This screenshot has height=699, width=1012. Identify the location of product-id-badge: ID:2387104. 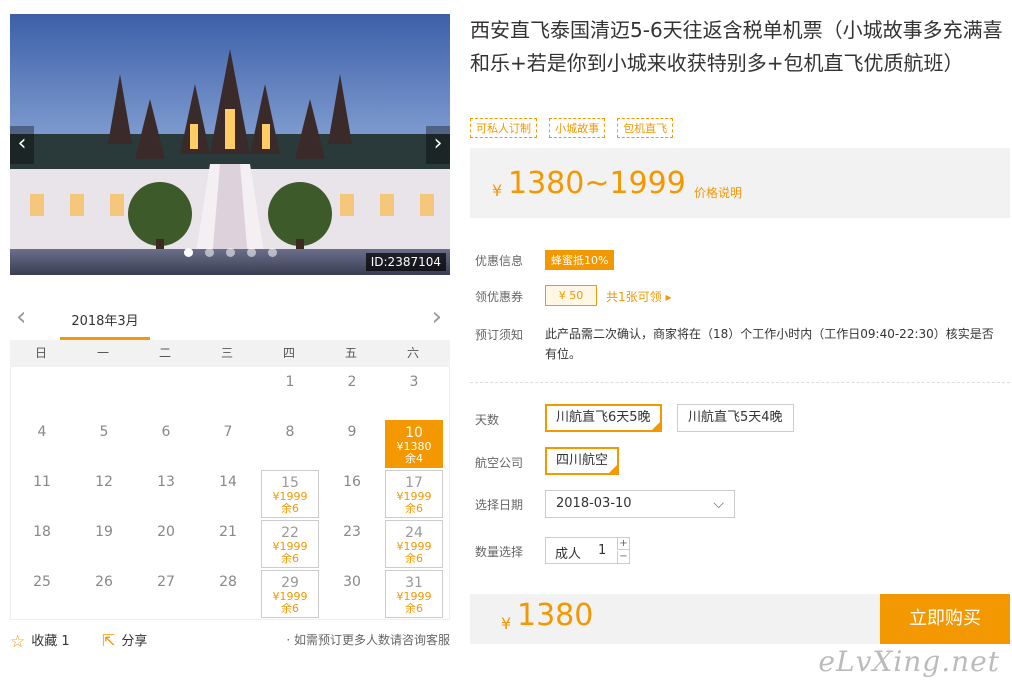
(405, 262).